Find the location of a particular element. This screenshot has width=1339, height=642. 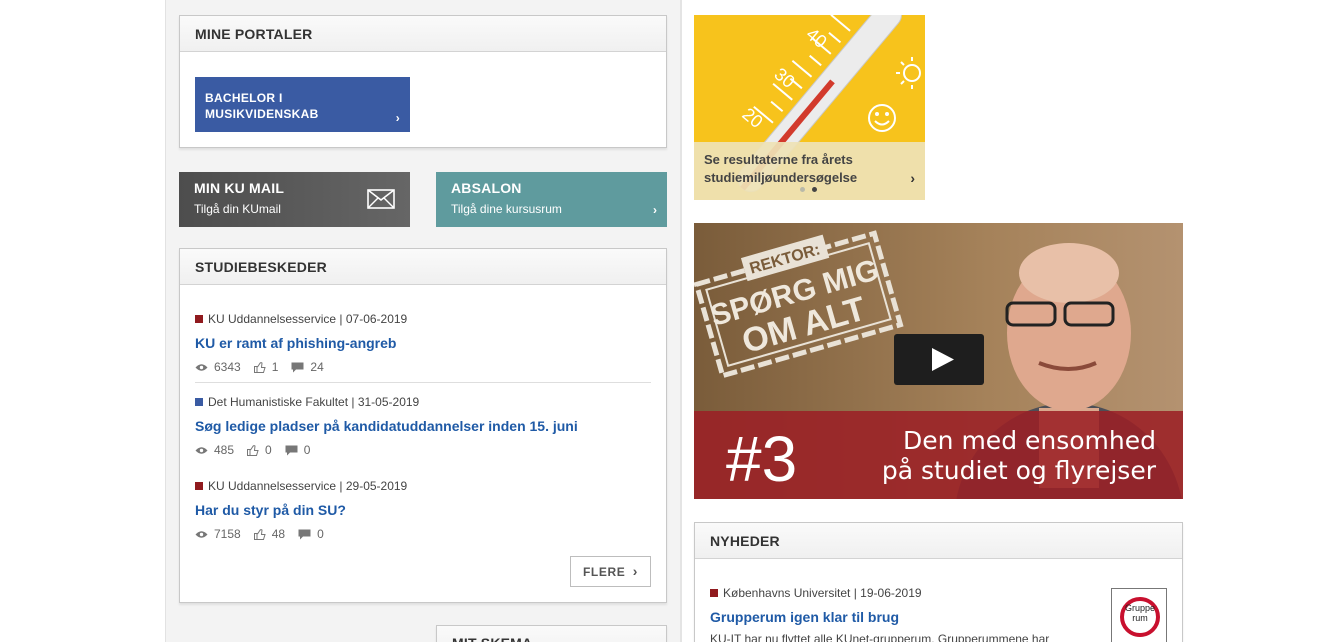

scale-label: 30 is located at coordinates (784, 78).